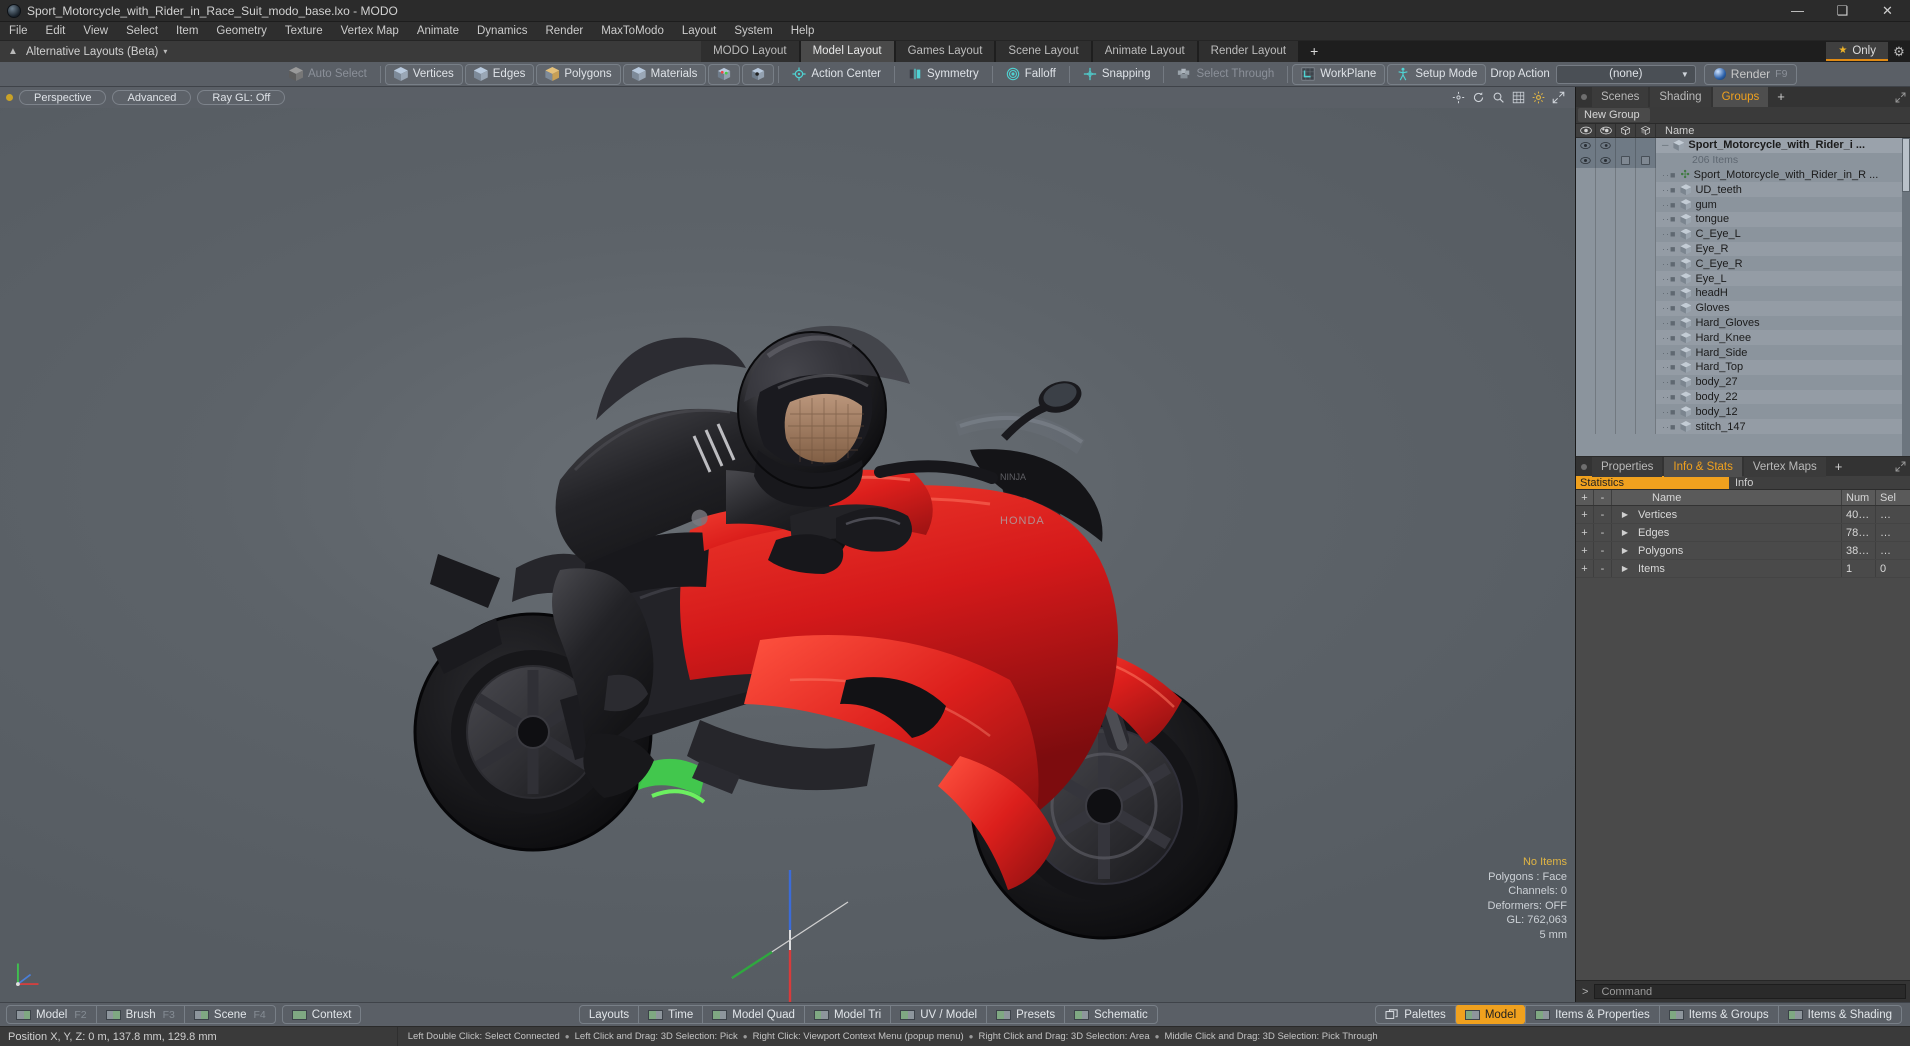 This screenshot has height=1046, width=1910. I want to click on auto-select-button: Auto Select, so click(328, 74).